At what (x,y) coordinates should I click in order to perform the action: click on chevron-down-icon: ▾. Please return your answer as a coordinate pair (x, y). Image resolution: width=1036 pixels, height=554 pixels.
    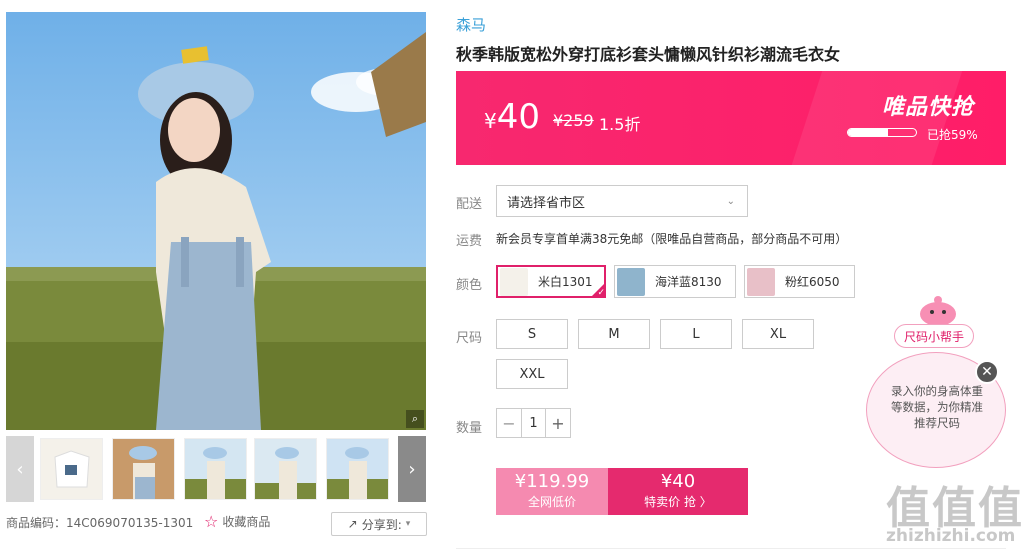
    Looking at the image, I should click on (408, 524).